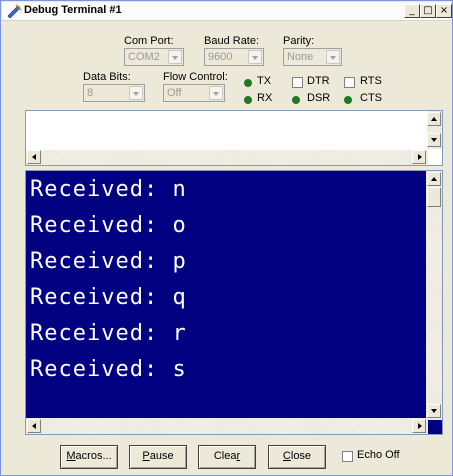 The image size is (453, 476). I want to click on tx-label: TX, so click(264, 81).